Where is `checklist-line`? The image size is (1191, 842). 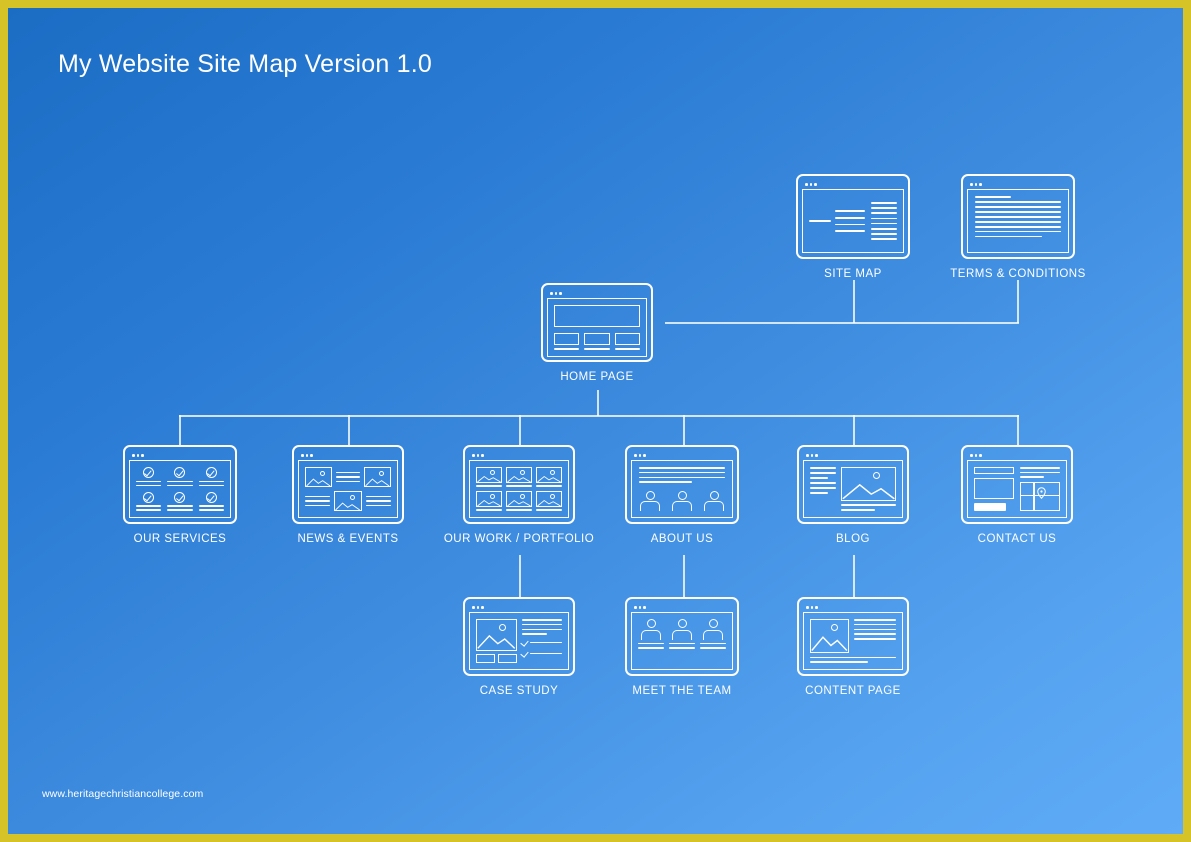 checklist-line is located at coordinates (545, 642).